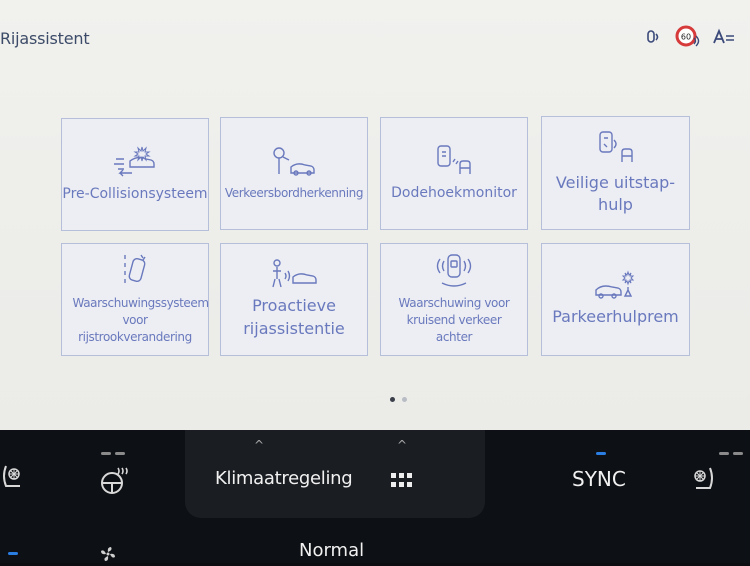 The width and height of the screenshot is (750, 566). What do you see at coordinates (13, 479) in the screenshot?
I see `seat-heat-left-icon` at bounding box center [13, 479].